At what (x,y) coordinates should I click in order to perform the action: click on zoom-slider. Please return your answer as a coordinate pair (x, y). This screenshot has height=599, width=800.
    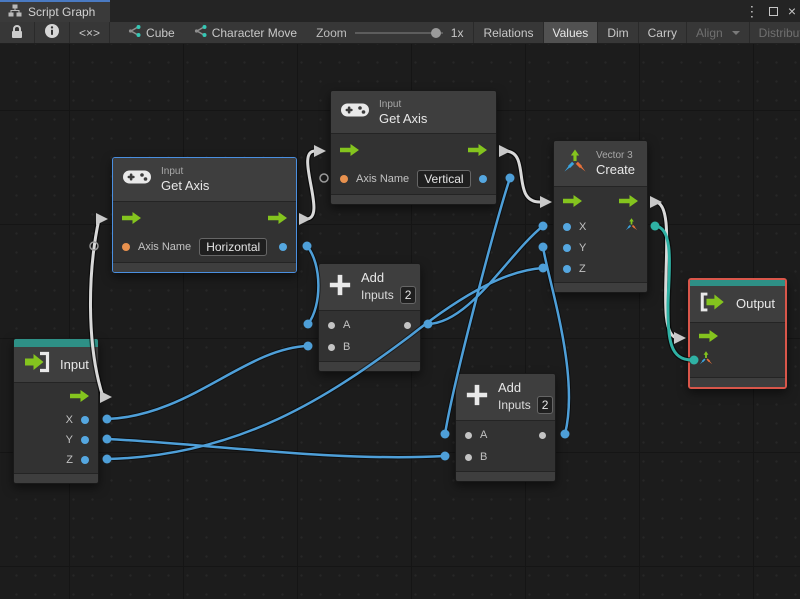
    Looking at the image, I should click on (398, 33).